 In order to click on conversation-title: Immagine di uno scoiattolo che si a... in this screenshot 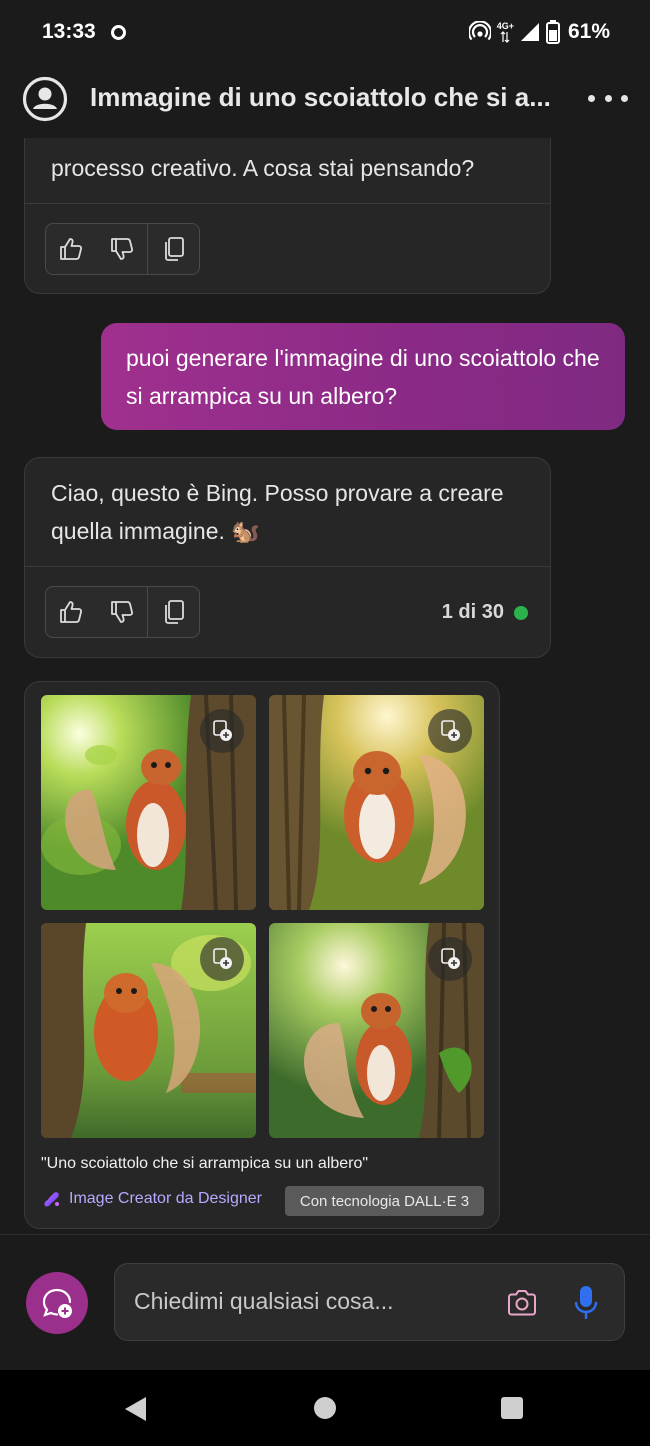, I will do `click(320, 97)`.